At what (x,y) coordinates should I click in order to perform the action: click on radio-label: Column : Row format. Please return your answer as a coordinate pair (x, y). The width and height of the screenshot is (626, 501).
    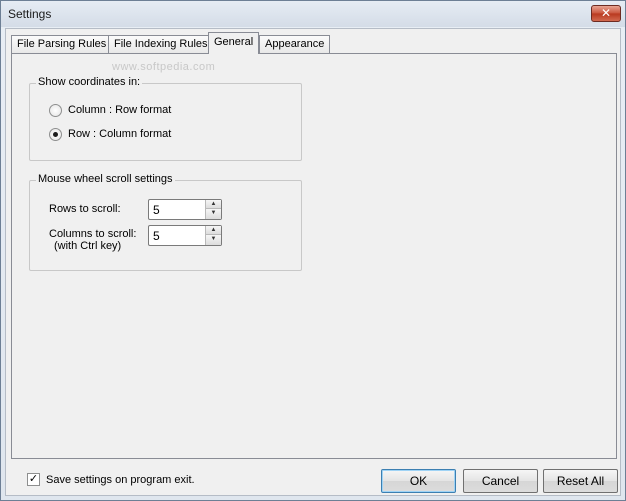
    Looking at the image, I should click on (120, 110).